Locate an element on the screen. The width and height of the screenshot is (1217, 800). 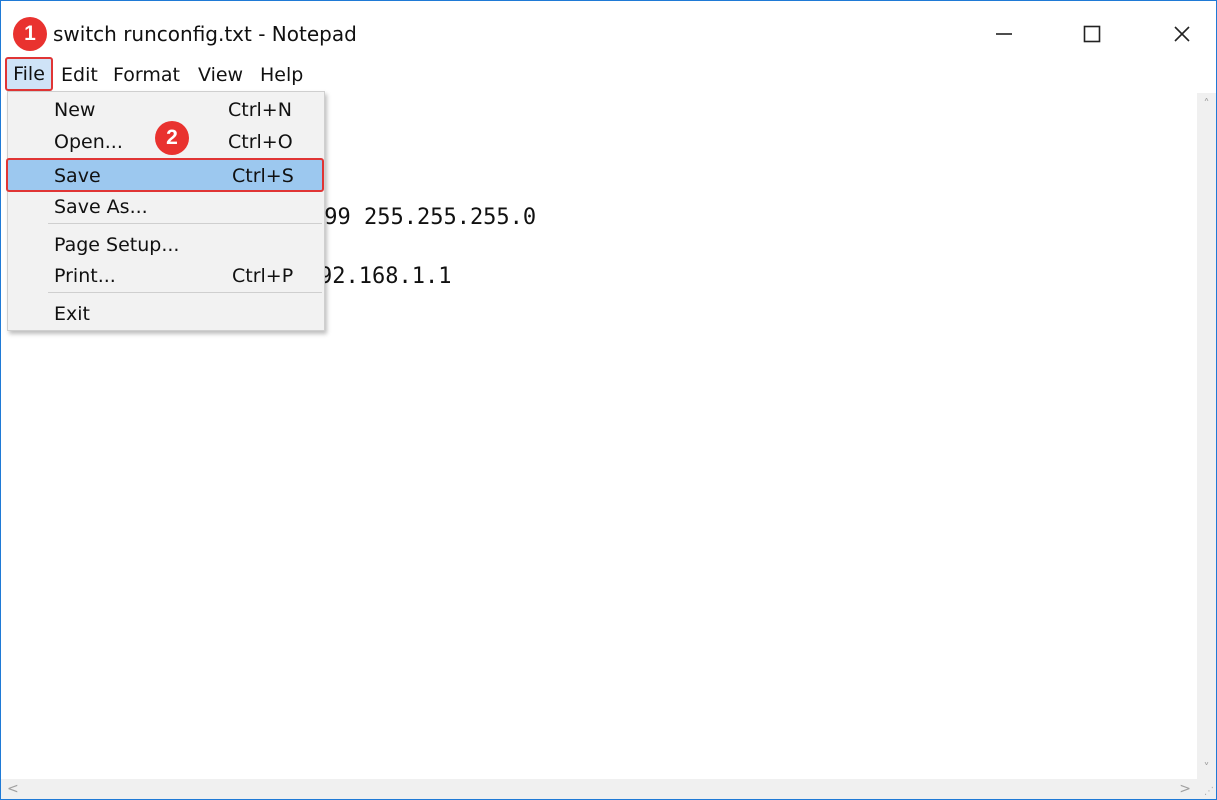
minimize-icon is located at coordinates (1004, 34).